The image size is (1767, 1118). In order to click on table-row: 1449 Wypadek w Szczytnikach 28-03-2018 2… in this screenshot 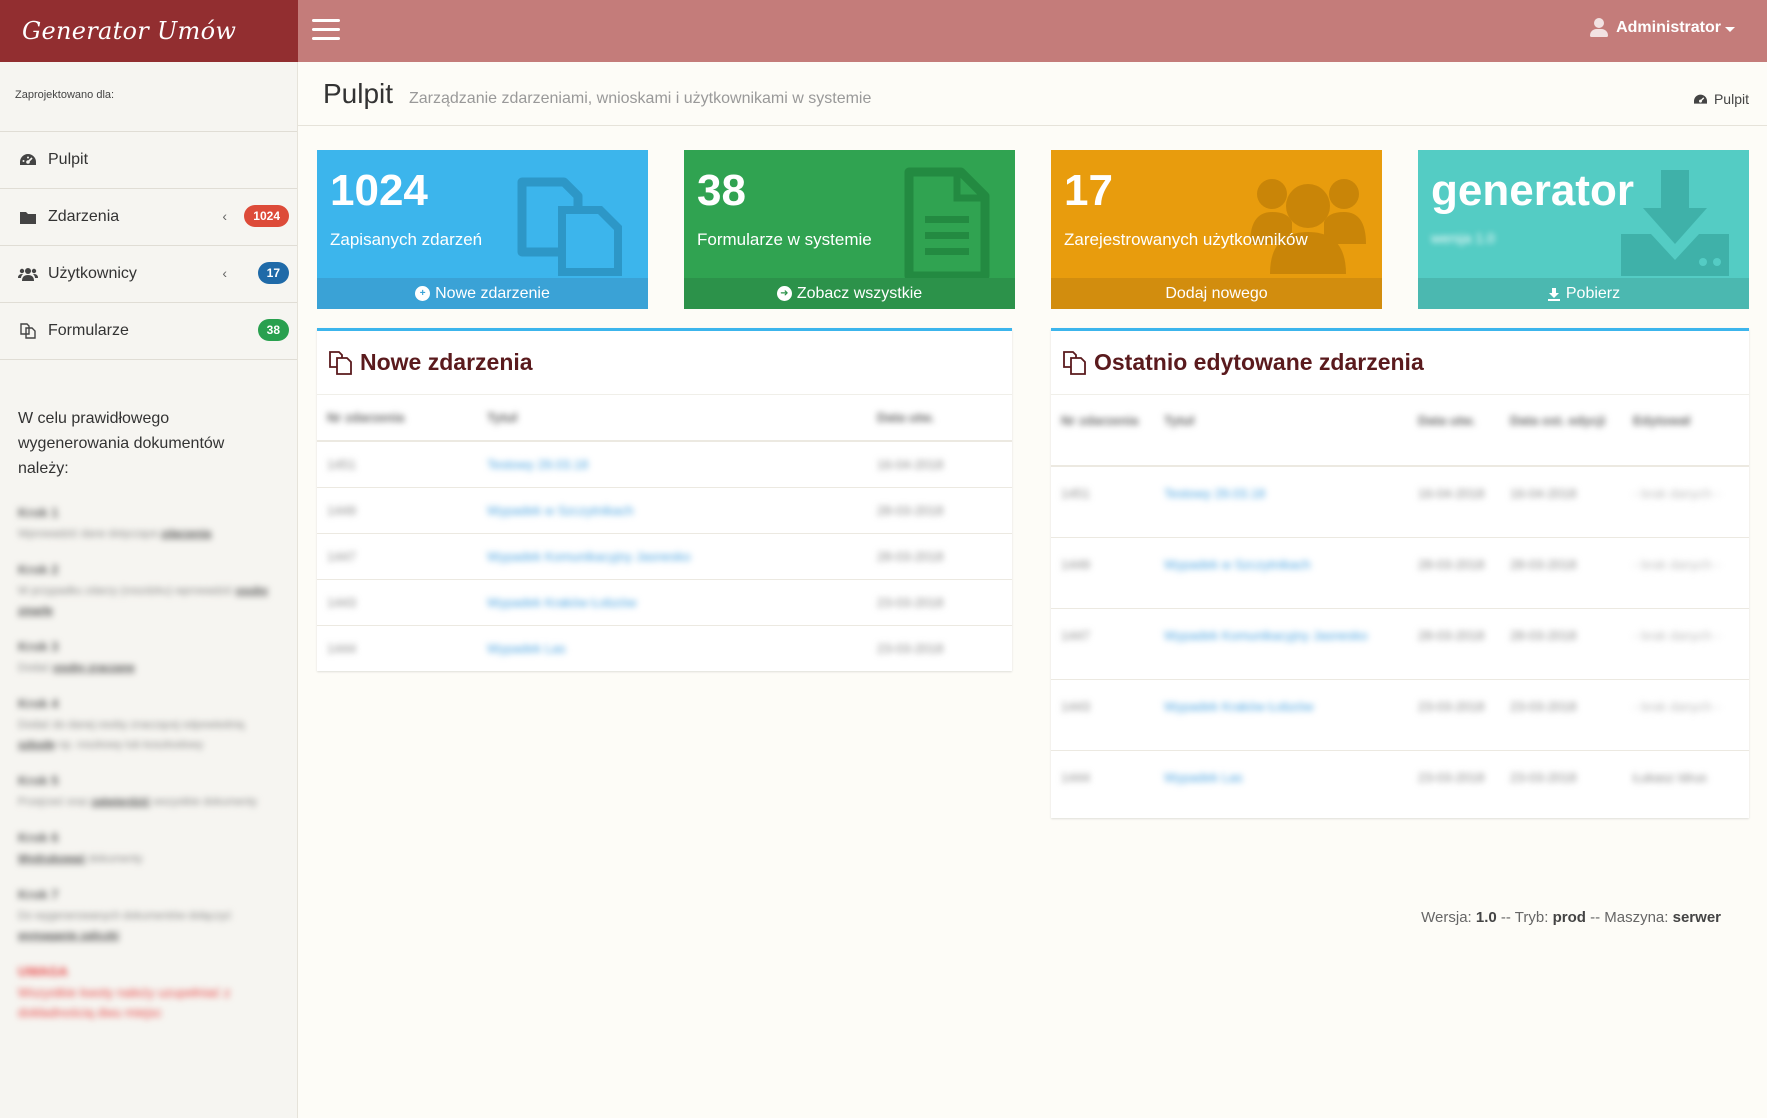, I will do `click(1400, 572)`.